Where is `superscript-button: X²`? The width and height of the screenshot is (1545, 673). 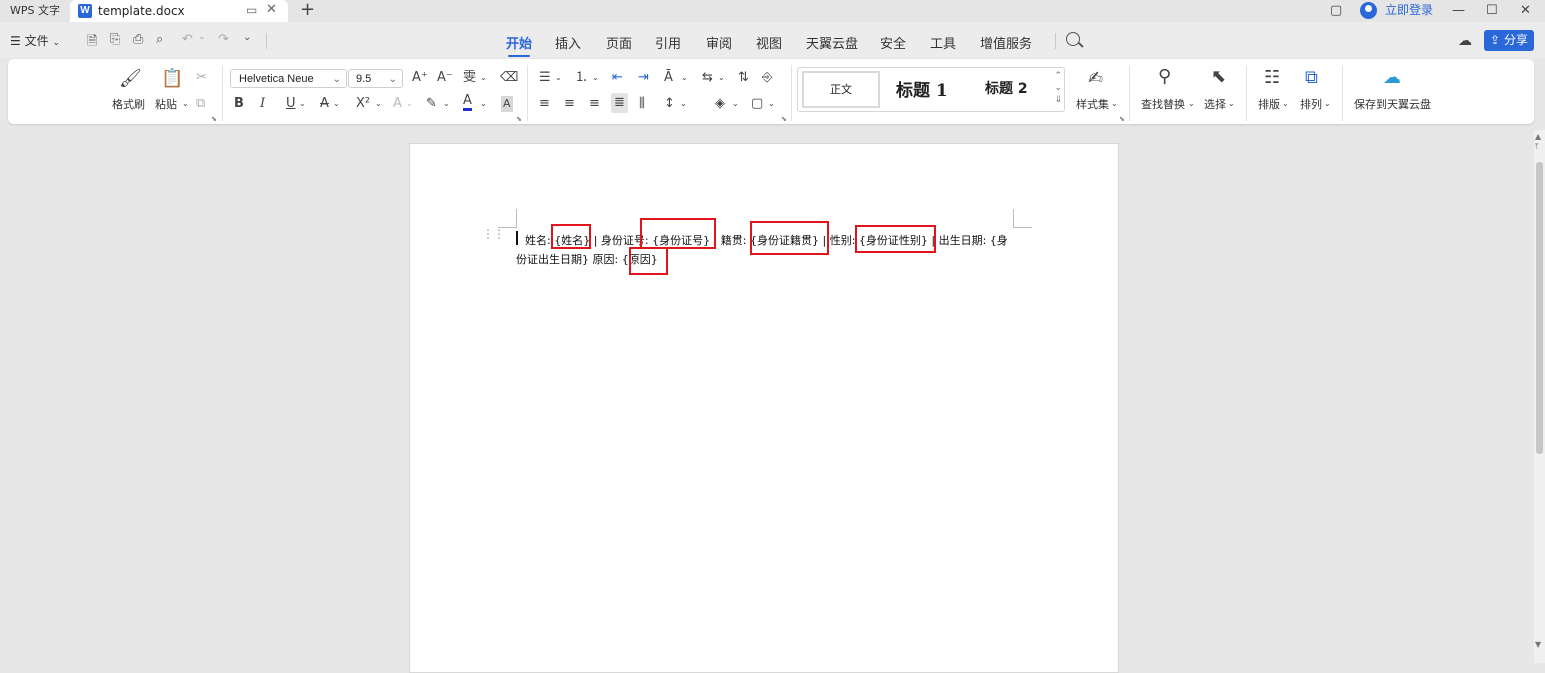 superscript-button: X² is located at coordinates (363, 104).